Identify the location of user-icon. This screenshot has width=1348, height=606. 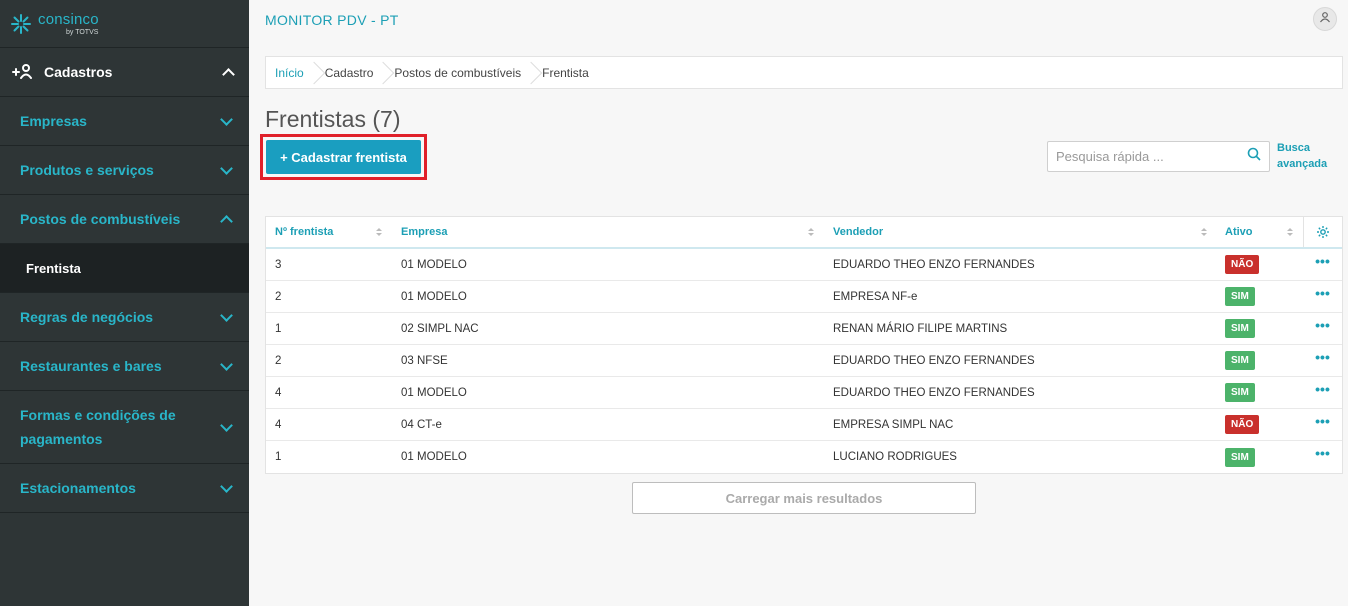
(1325, 19).